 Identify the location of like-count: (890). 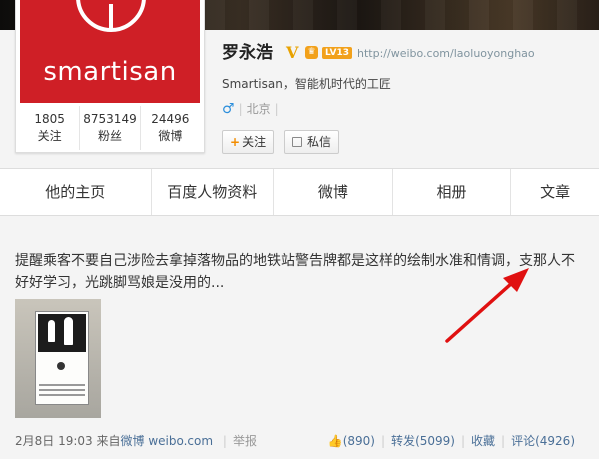
(358, 441).